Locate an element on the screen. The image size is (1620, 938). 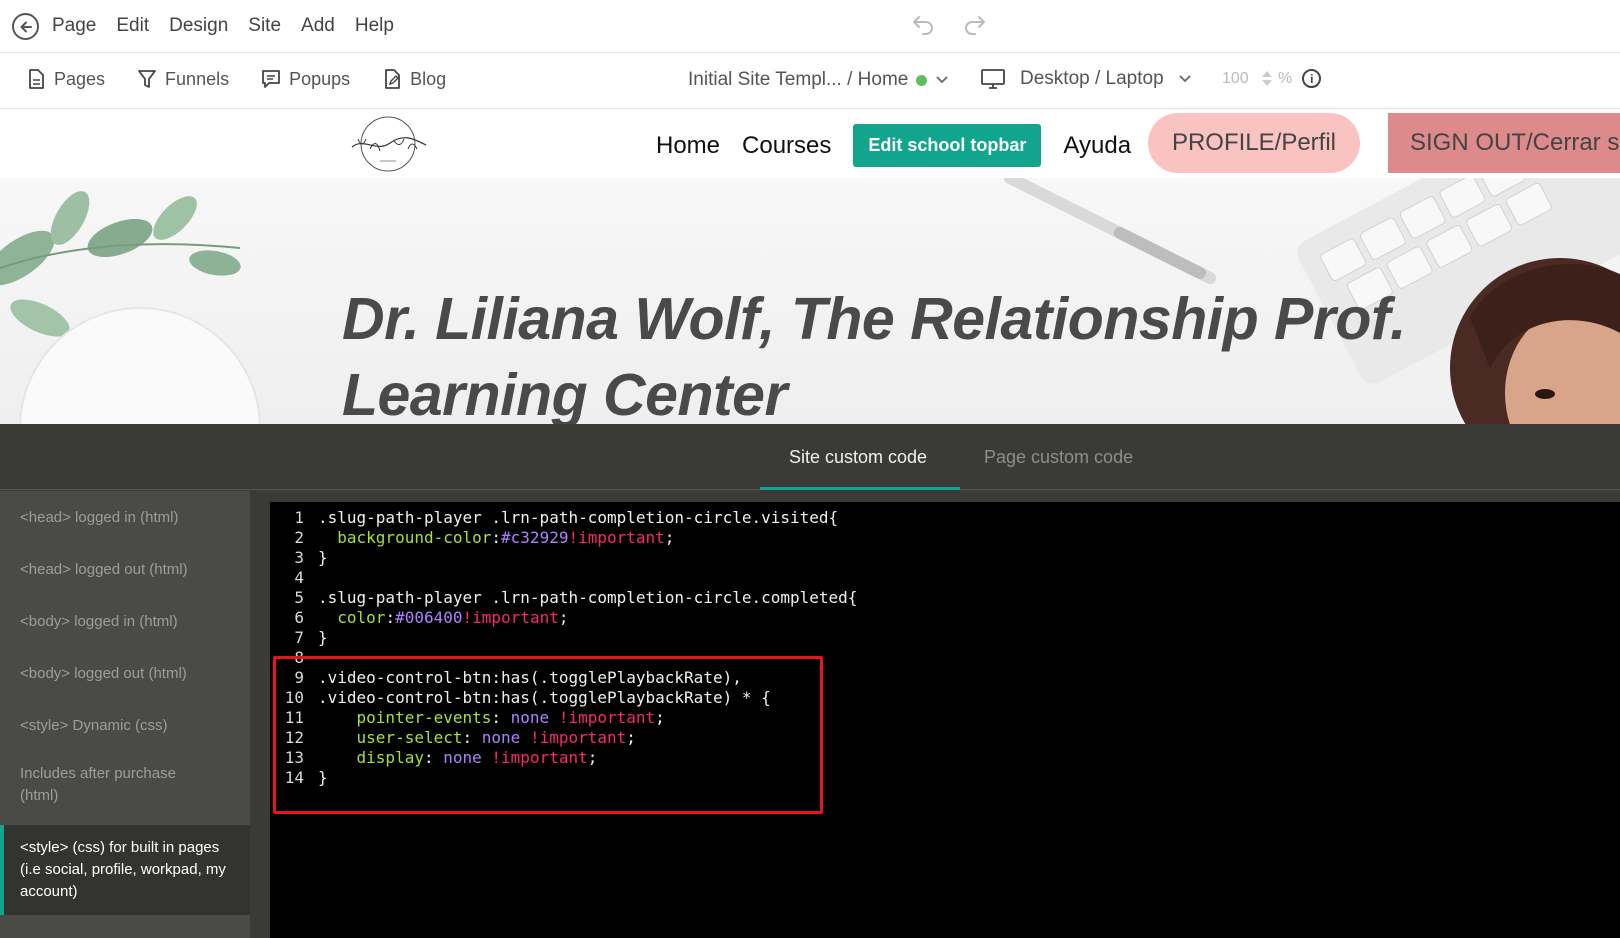
line-number: 11 is located at coordinates (294, 717).